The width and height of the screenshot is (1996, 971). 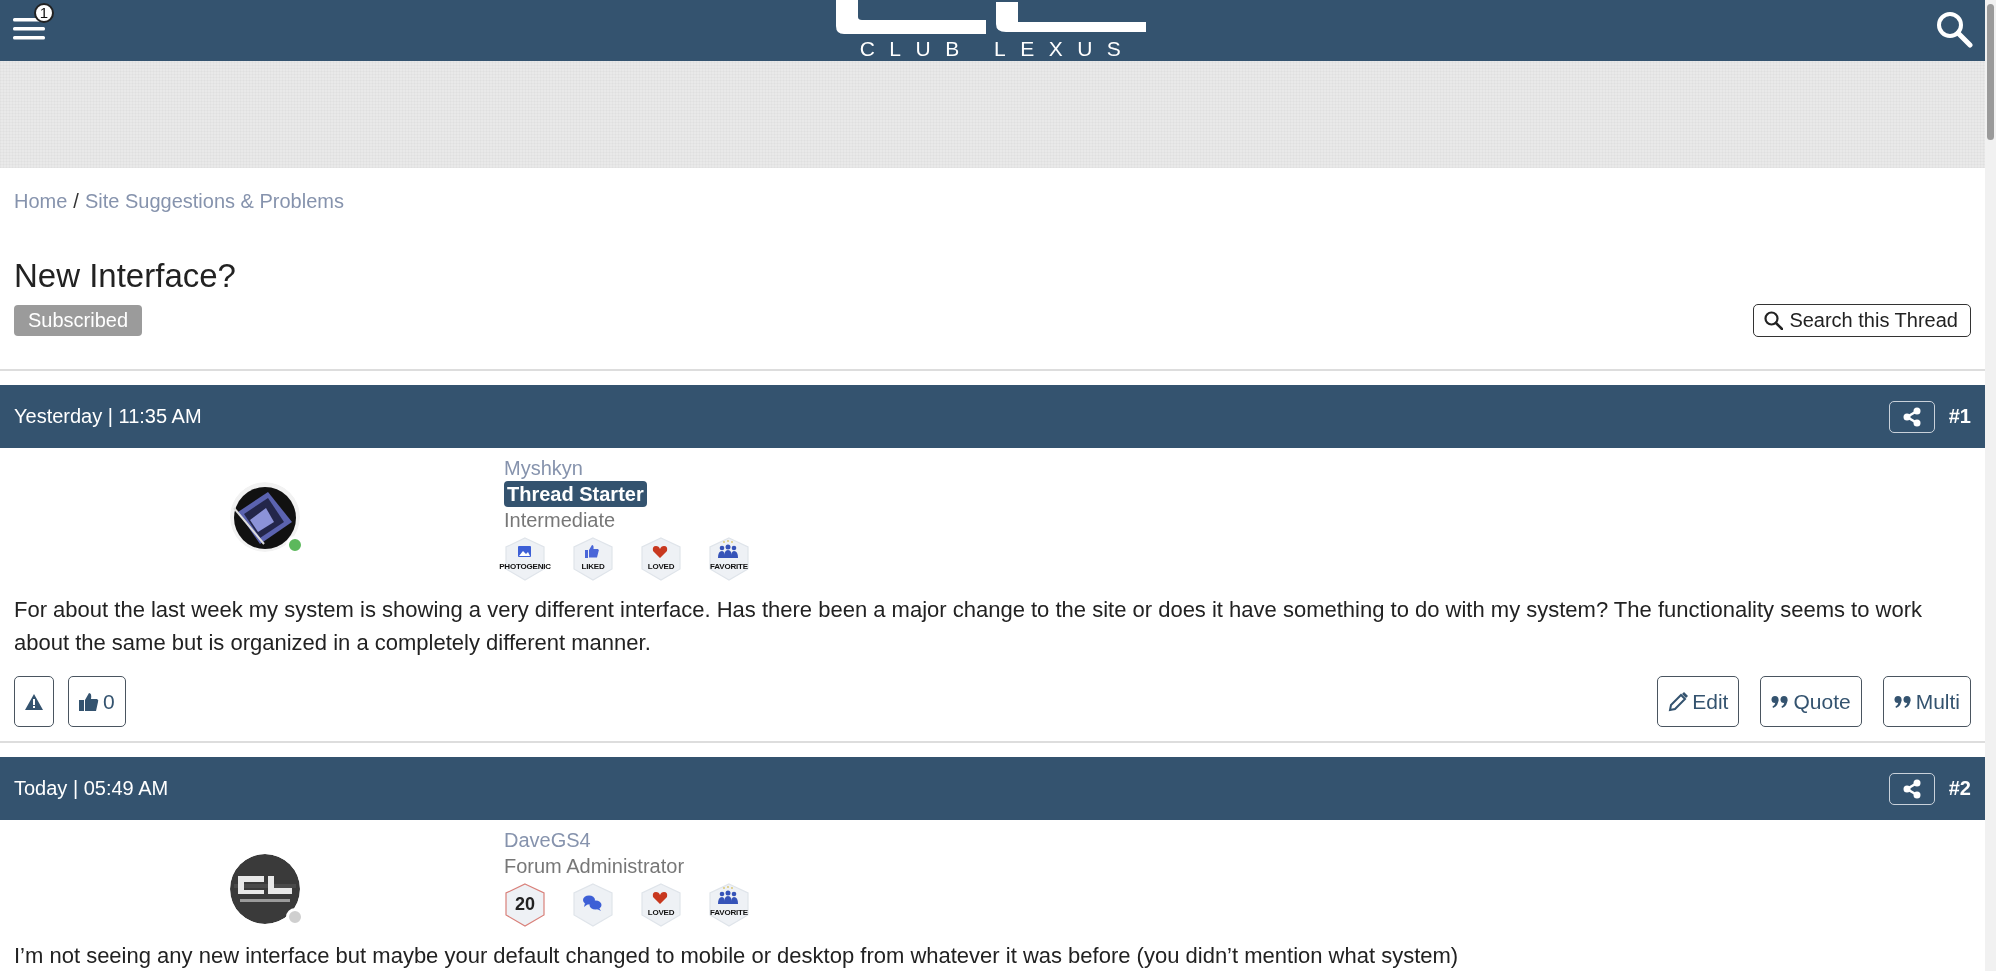 What do you see at coordinates (524, 551) in the screenshot?
I see `image-icon` at bounding box center [524, 551].